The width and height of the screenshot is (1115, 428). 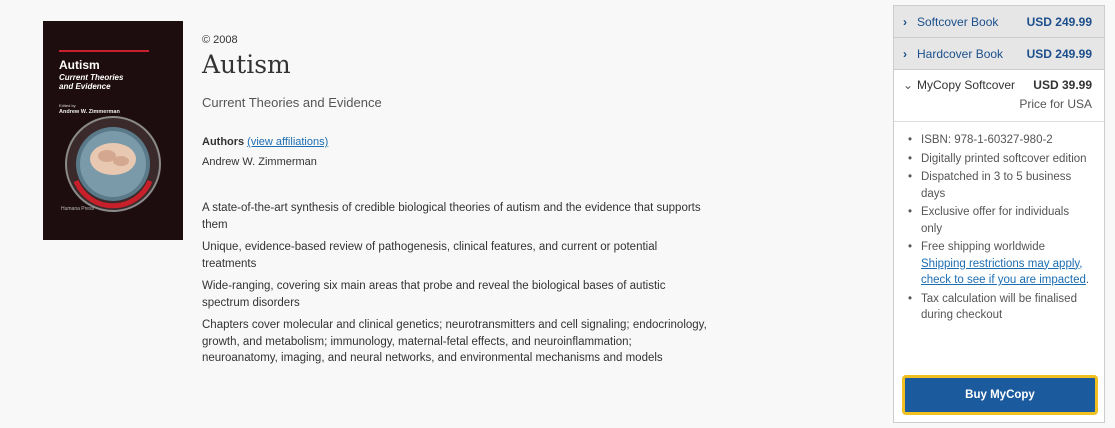 What do you see at coordinates (223, 142) in the screenshot?
I see `authors-label: Authors` at bounding box center [223, 142].